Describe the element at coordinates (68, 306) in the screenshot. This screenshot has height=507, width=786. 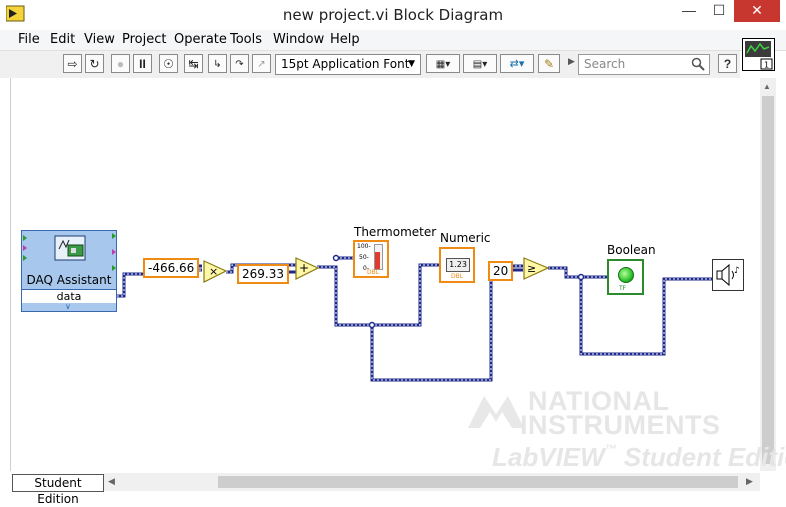
I see `expand-chevron-icon: ∨` at that location.